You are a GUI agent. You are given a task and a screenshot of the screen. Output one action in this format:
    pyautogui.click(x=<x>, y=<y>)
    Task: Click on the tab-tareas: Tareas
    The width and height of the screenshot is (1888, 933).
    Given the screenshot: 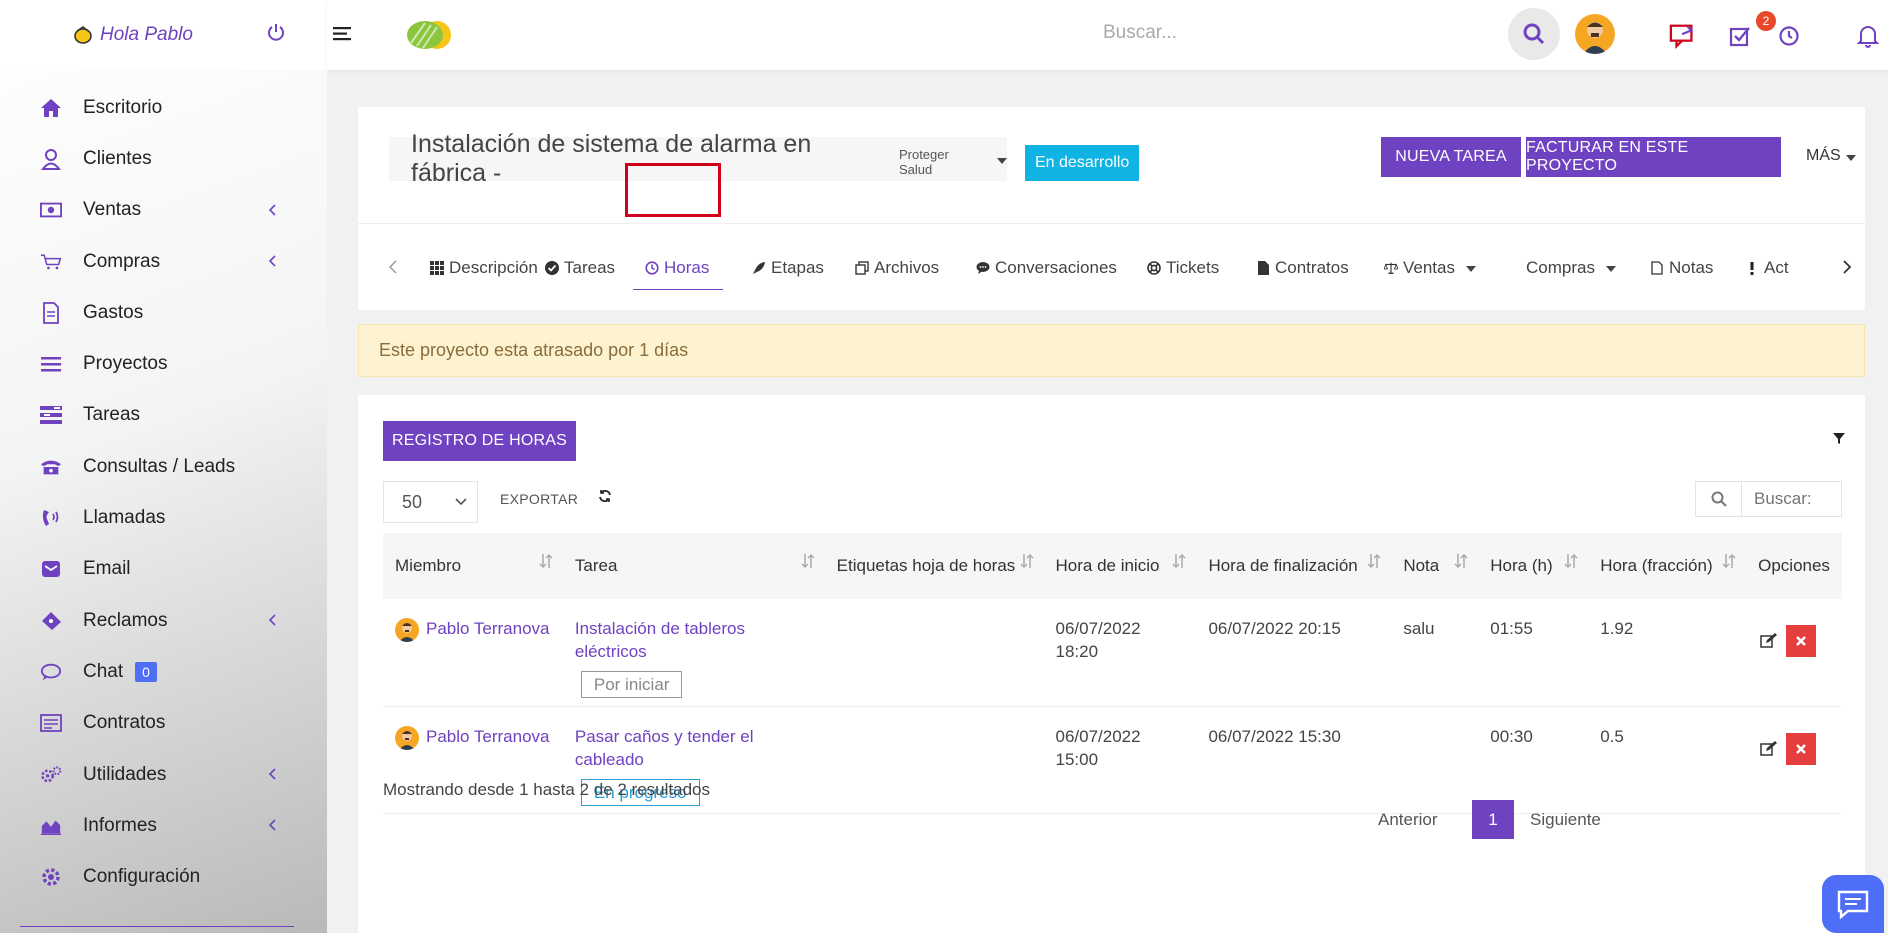 What is the action you would take?
    pyautogui.click(x=580, y=267)
    